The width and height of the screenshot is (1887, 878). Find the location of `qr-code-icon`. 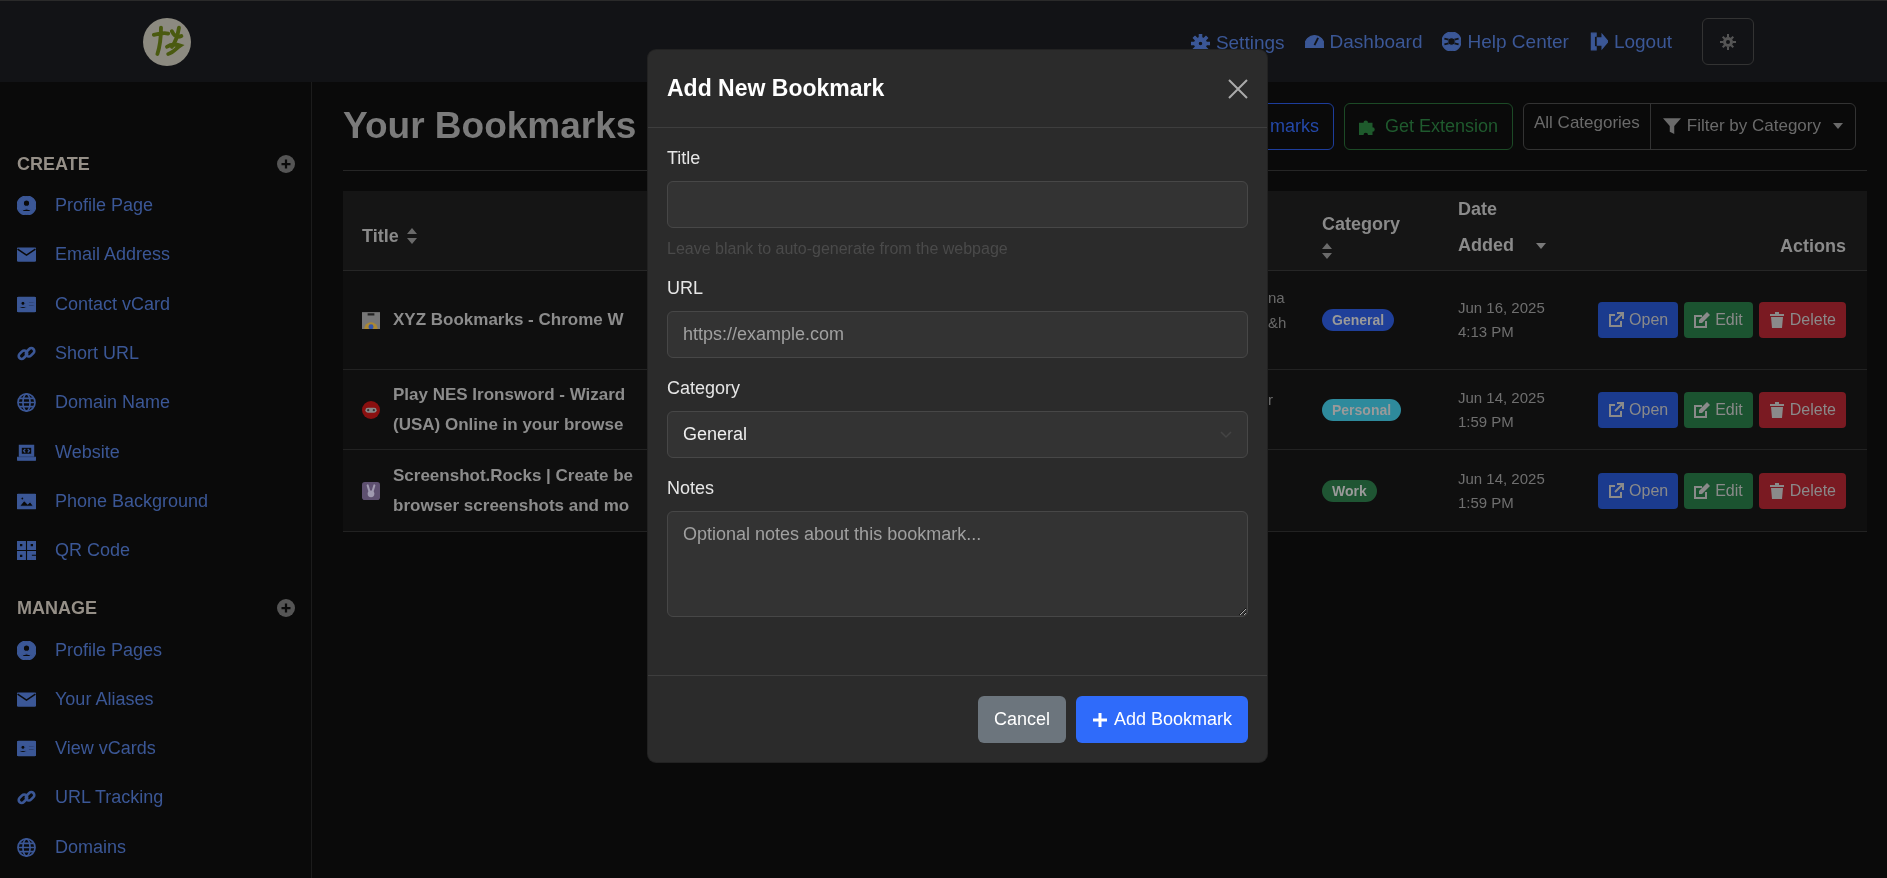

qr-code-icon is located at coordinates (26, 551).